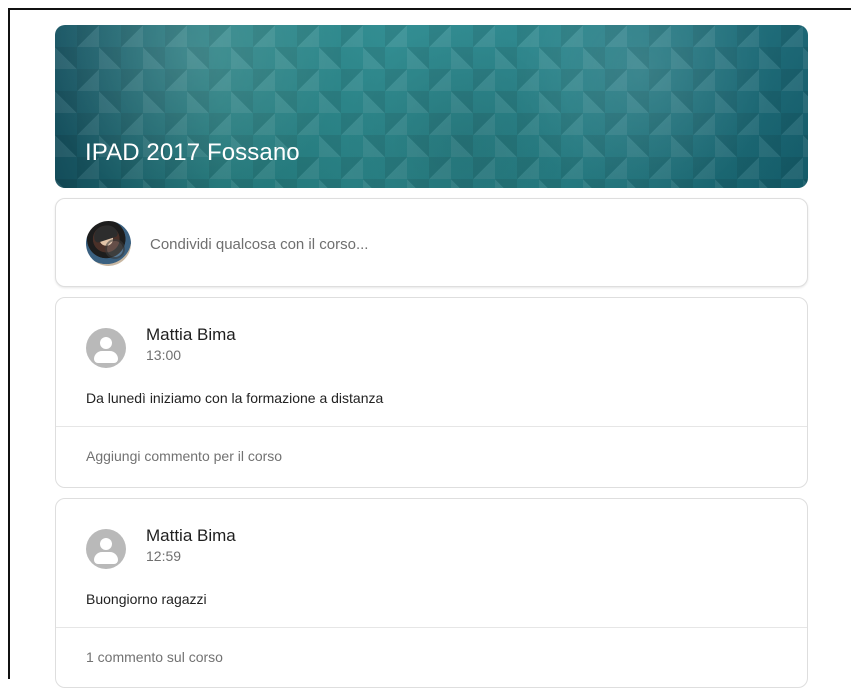 The image size is (851, 688). Describe the element at coordinates (431, 657) in the screenshot. I see `comment-link-row: 1 commento sul corso` at that location.